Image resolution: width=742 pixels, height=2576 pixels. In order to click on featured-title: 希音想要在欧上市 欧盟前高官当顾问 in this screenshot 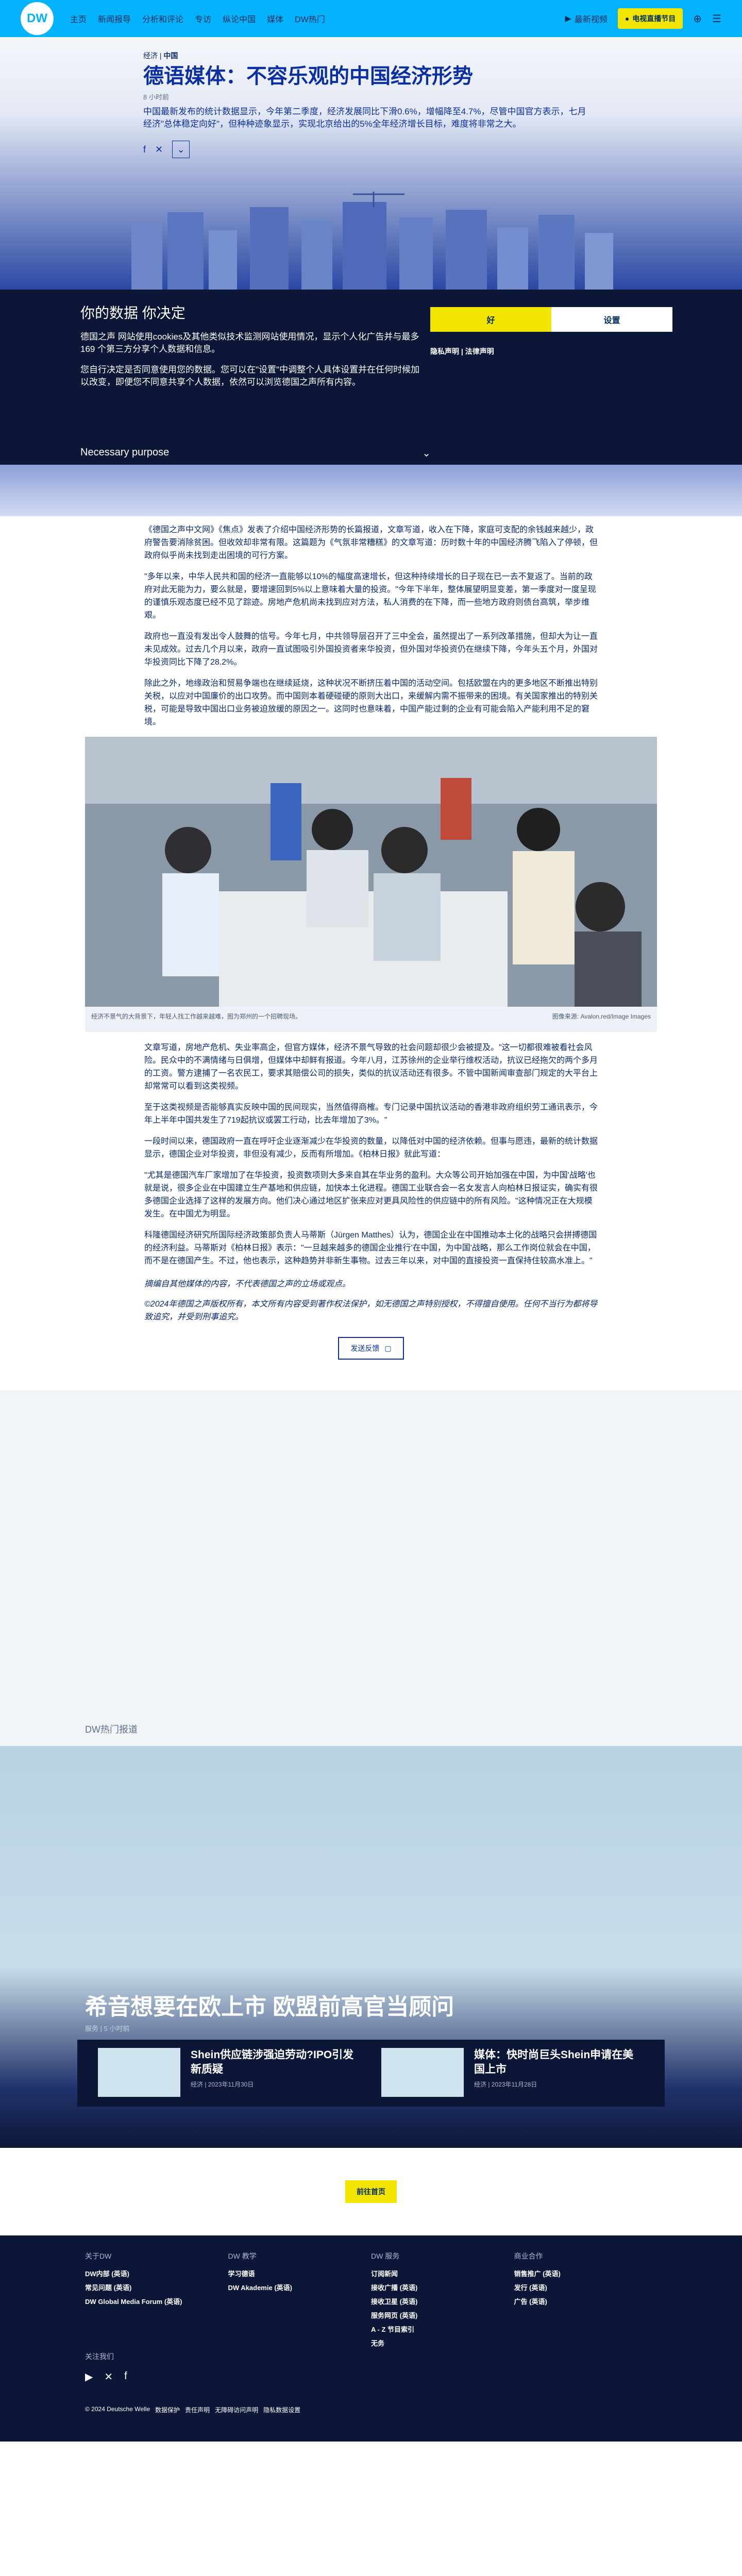, I will do `click(269, 2004)`.